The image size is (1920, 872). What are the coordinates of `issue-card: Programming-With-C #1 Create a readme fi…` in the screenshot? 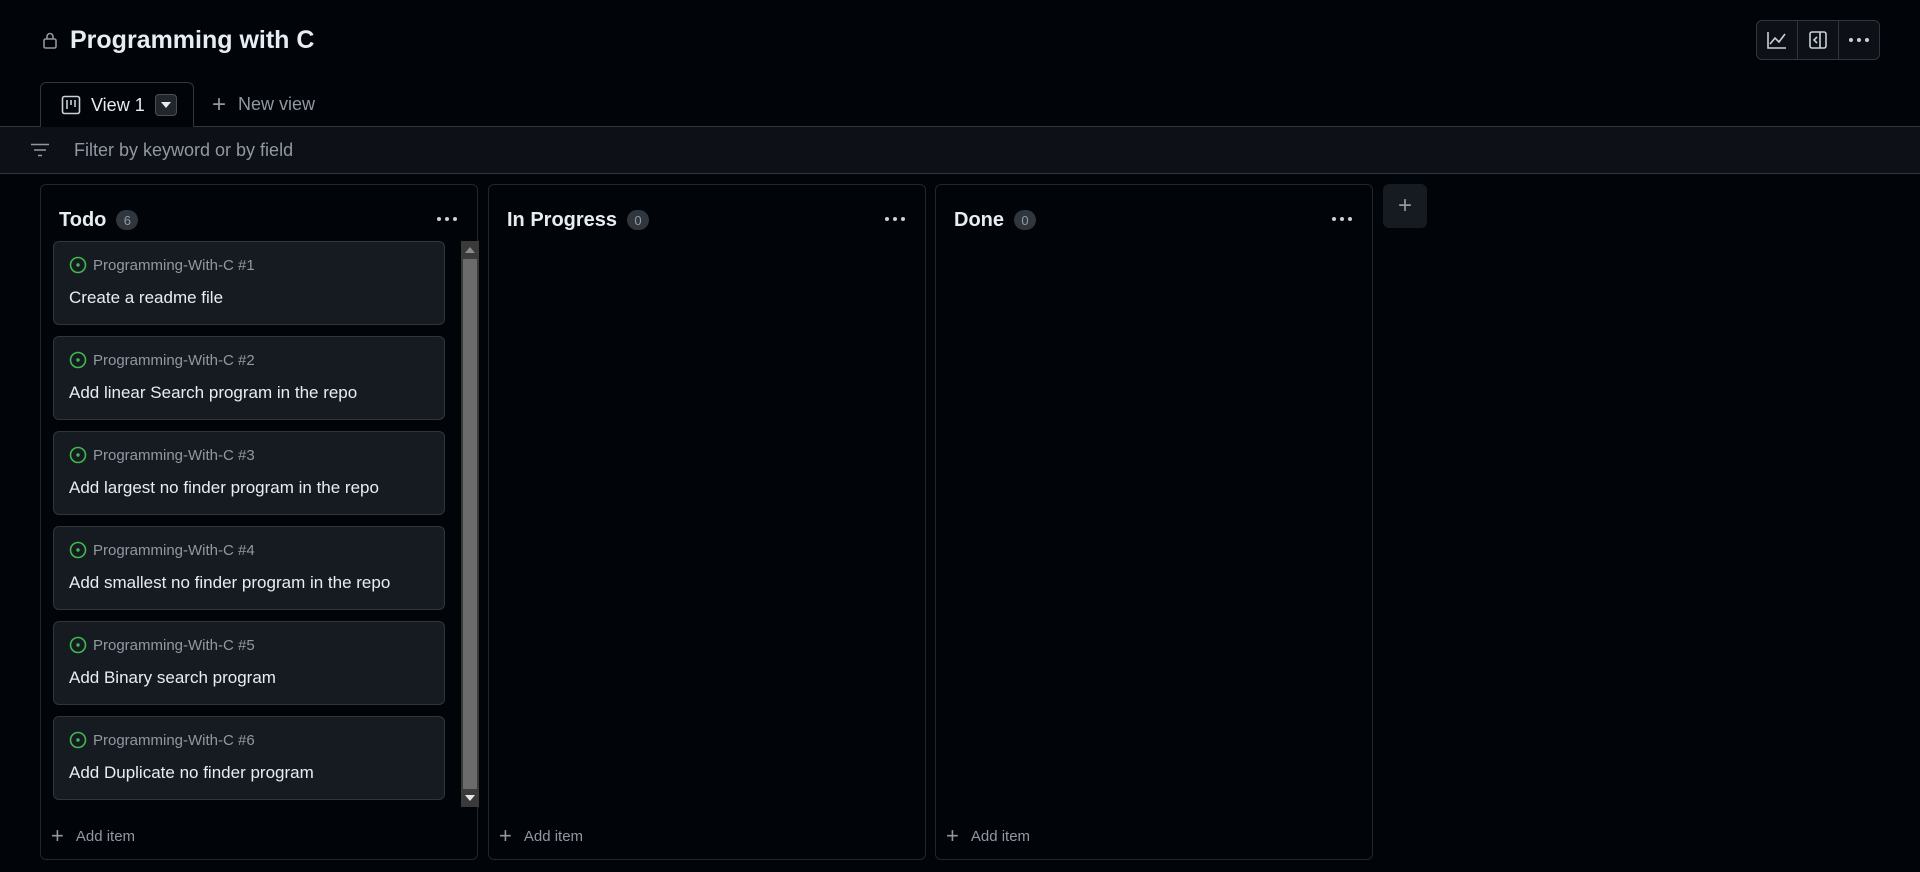 It's located at (249, 283).